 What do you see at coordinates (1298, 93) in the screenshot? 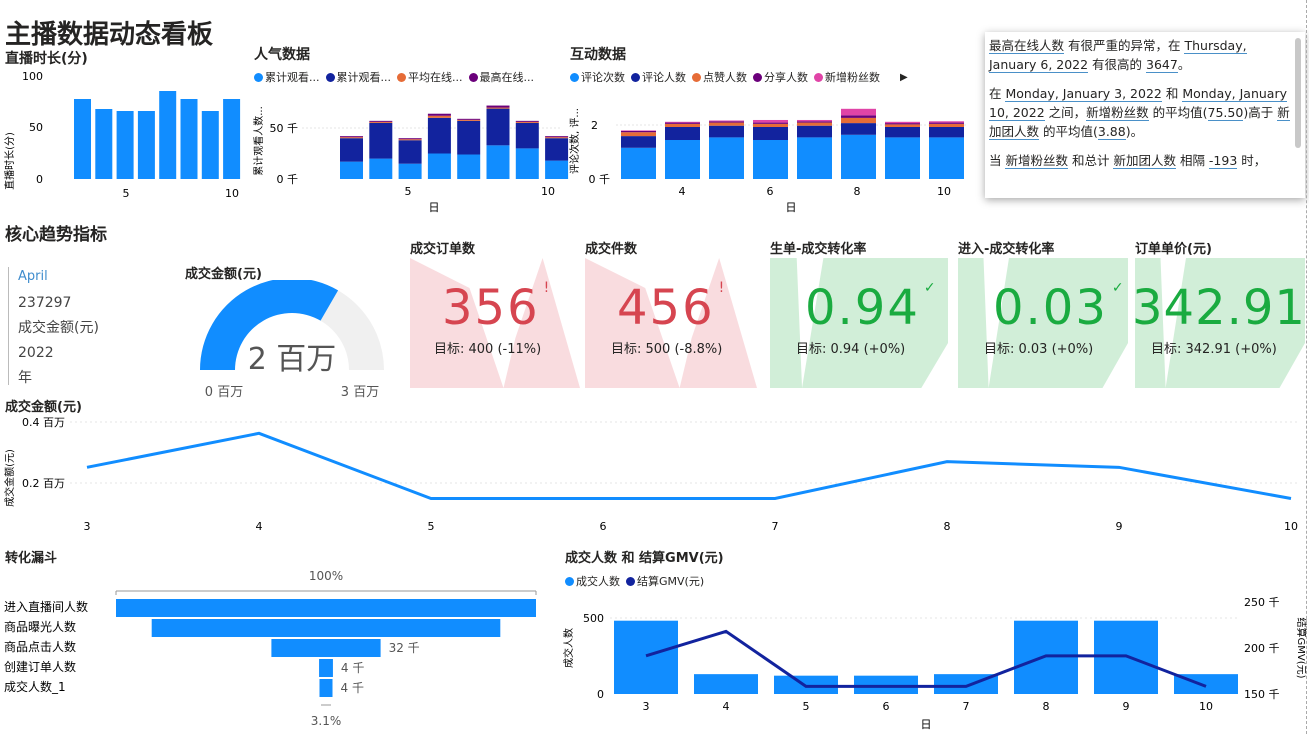
I see `scrollbar` at bounding box center [1298, 93].